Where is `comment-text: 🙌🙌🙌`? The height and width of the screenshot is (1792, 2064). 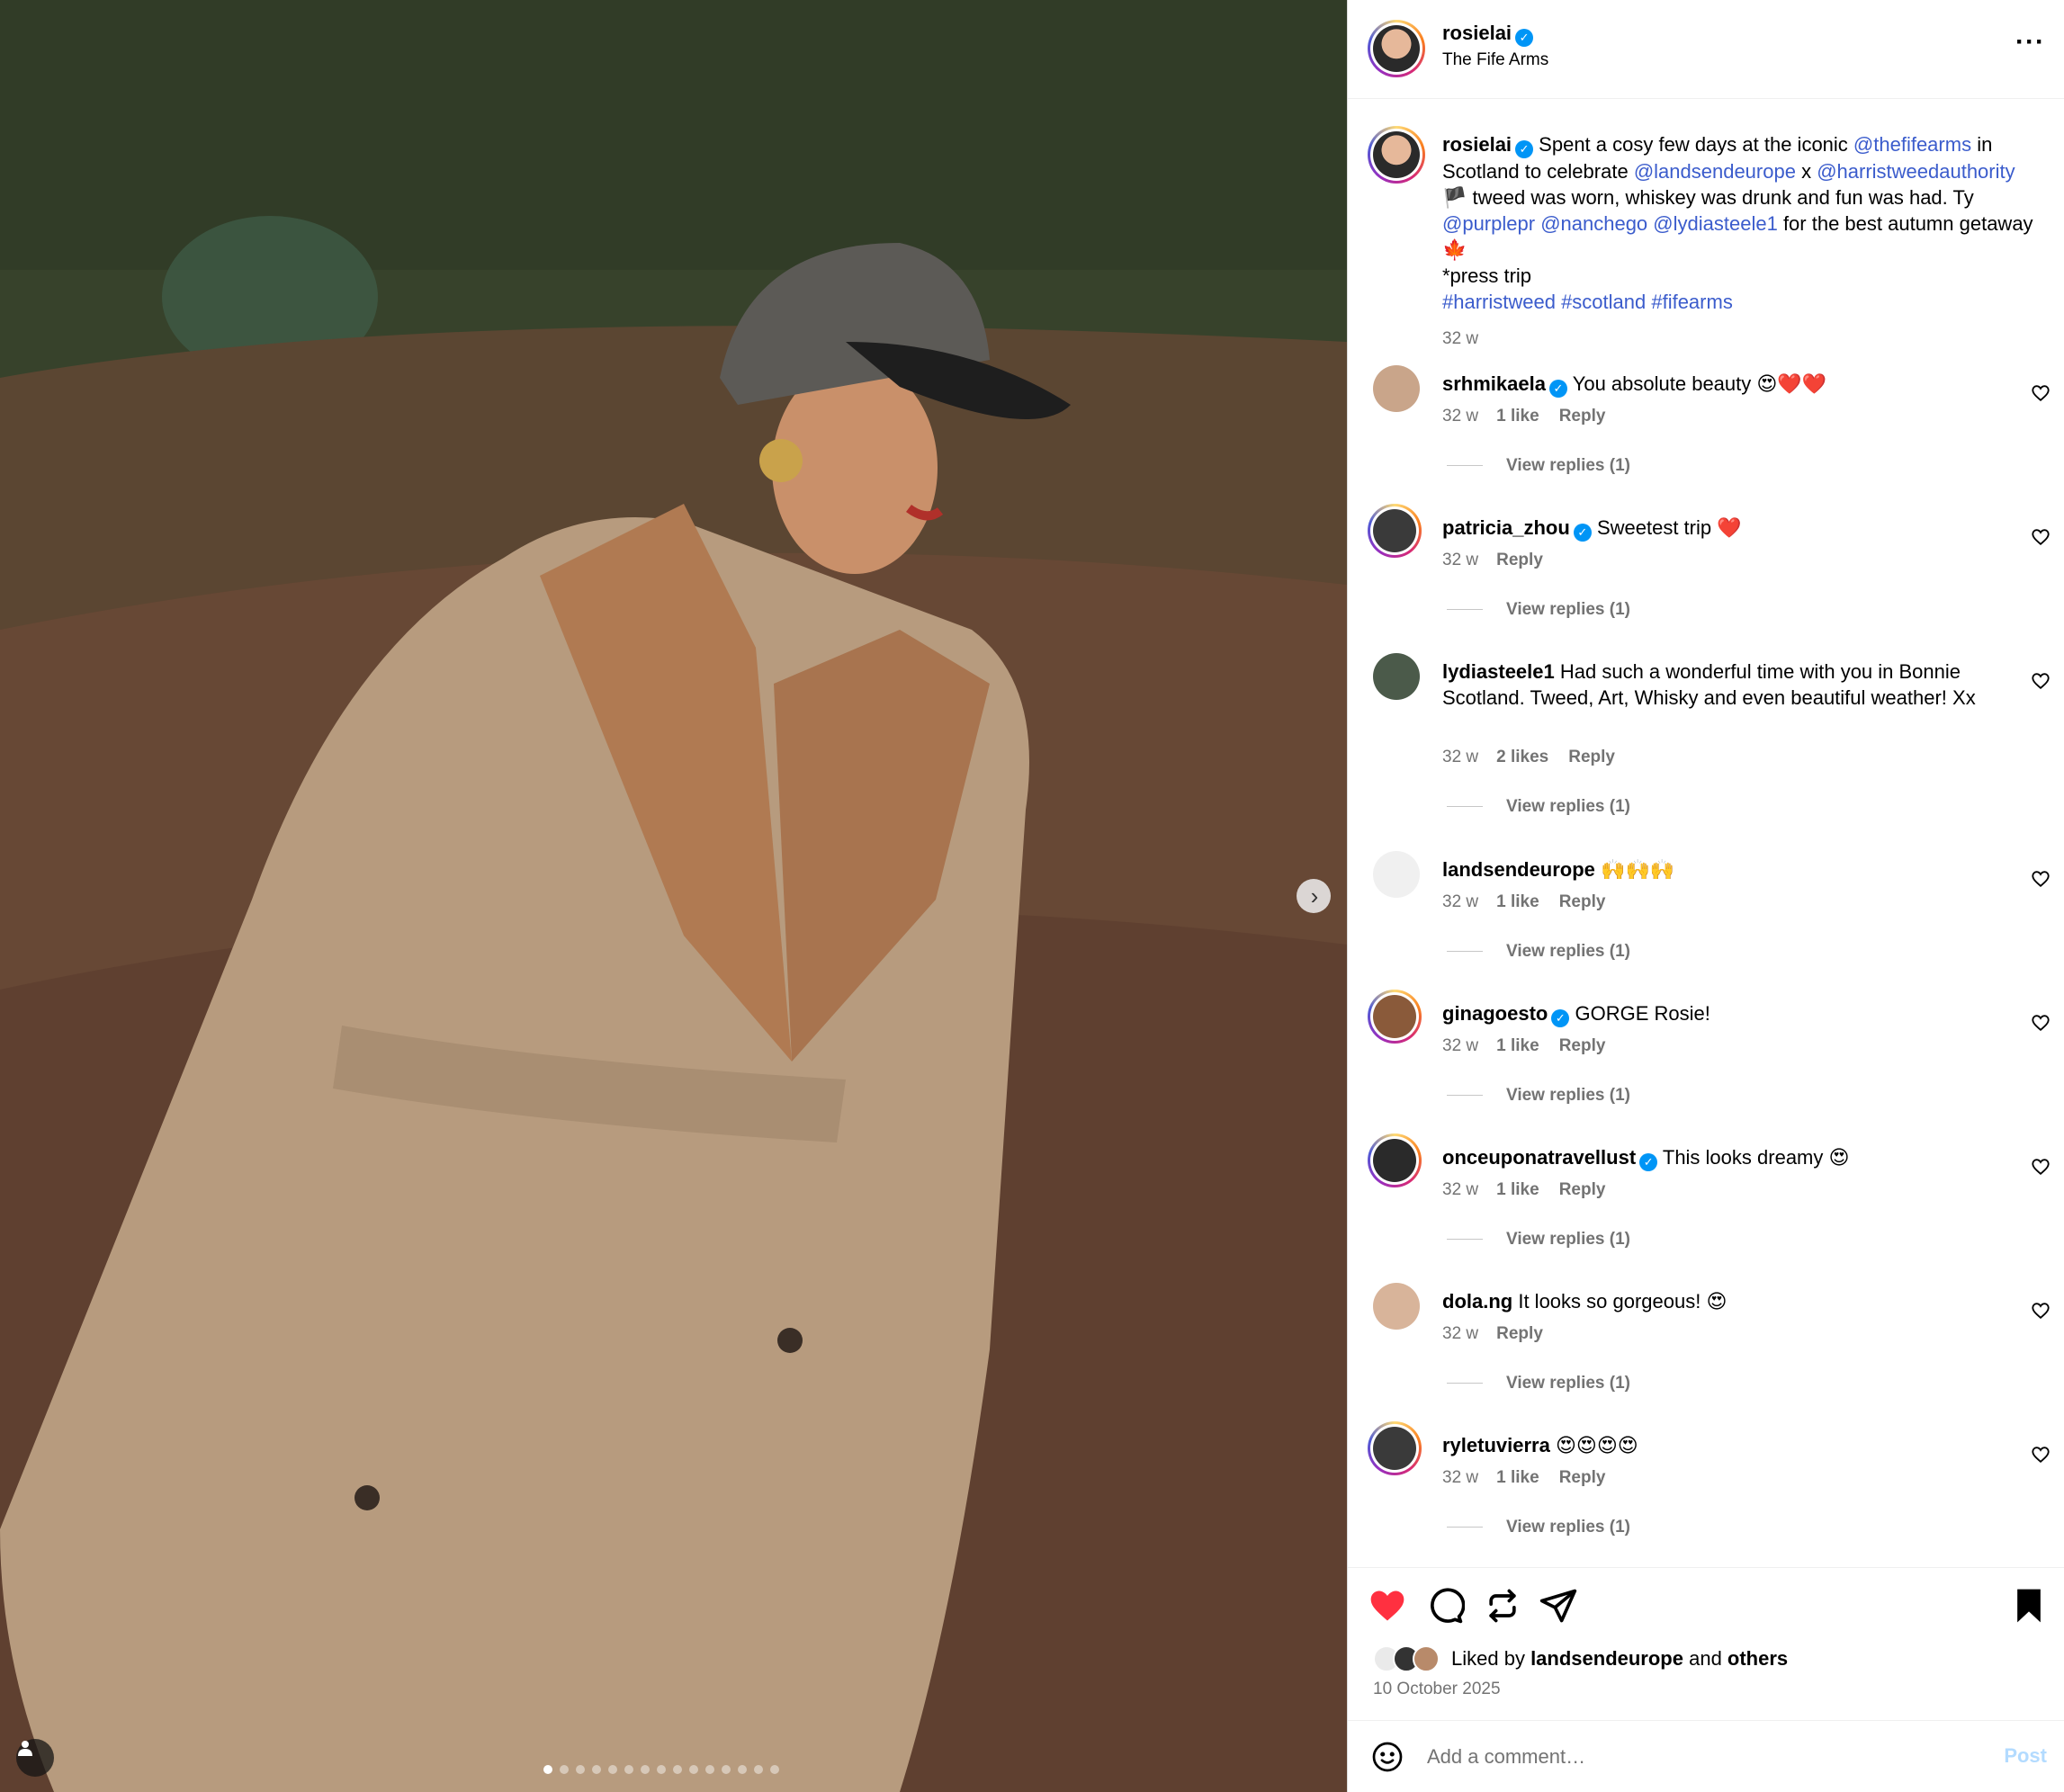 comment-text: 🙌🙌🙌 is located at coordinates (1638, 869).